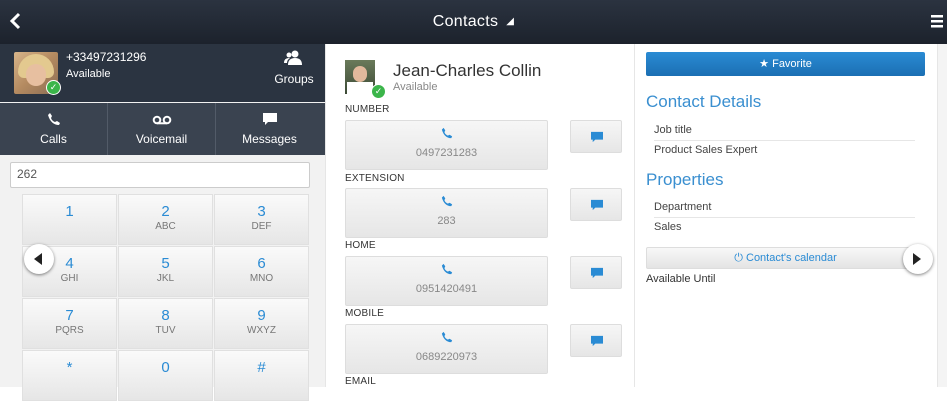 Image resolution: width=947 pixels, height=401 pixels. I want to click on key-digit: 2, so click(165, 211).